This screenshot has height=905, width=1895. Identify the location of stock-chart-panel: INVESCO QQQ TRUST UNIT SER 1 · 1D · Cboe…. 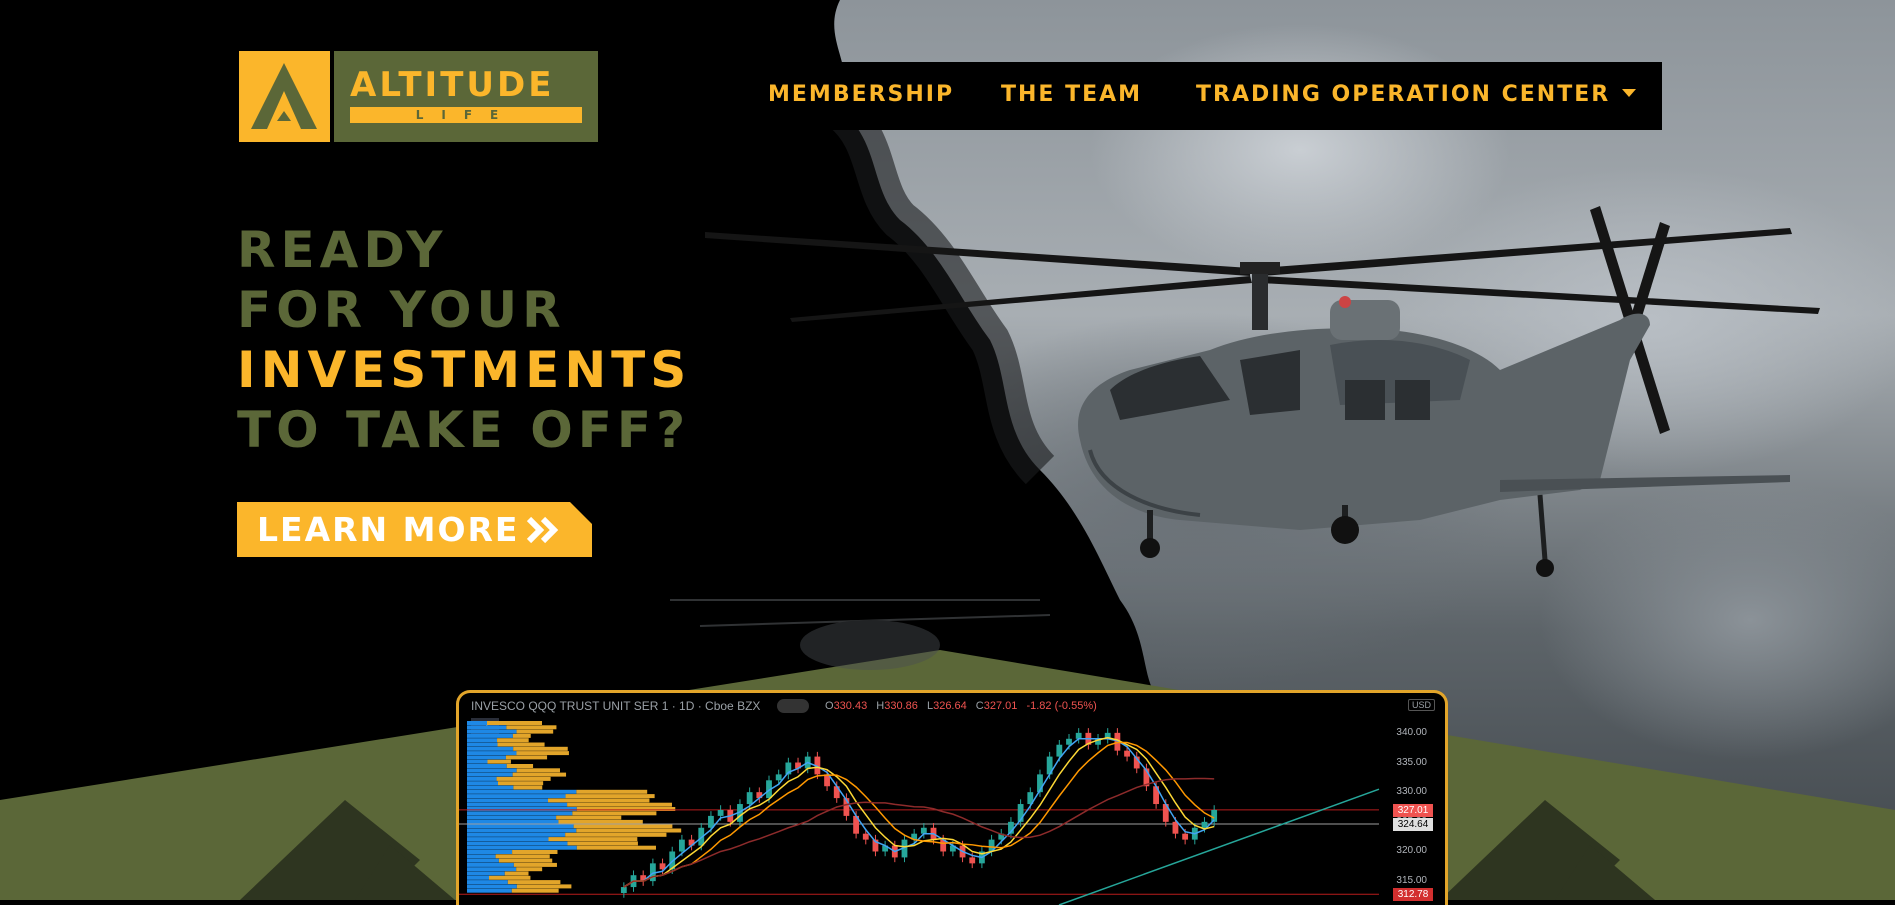
(952, 797).